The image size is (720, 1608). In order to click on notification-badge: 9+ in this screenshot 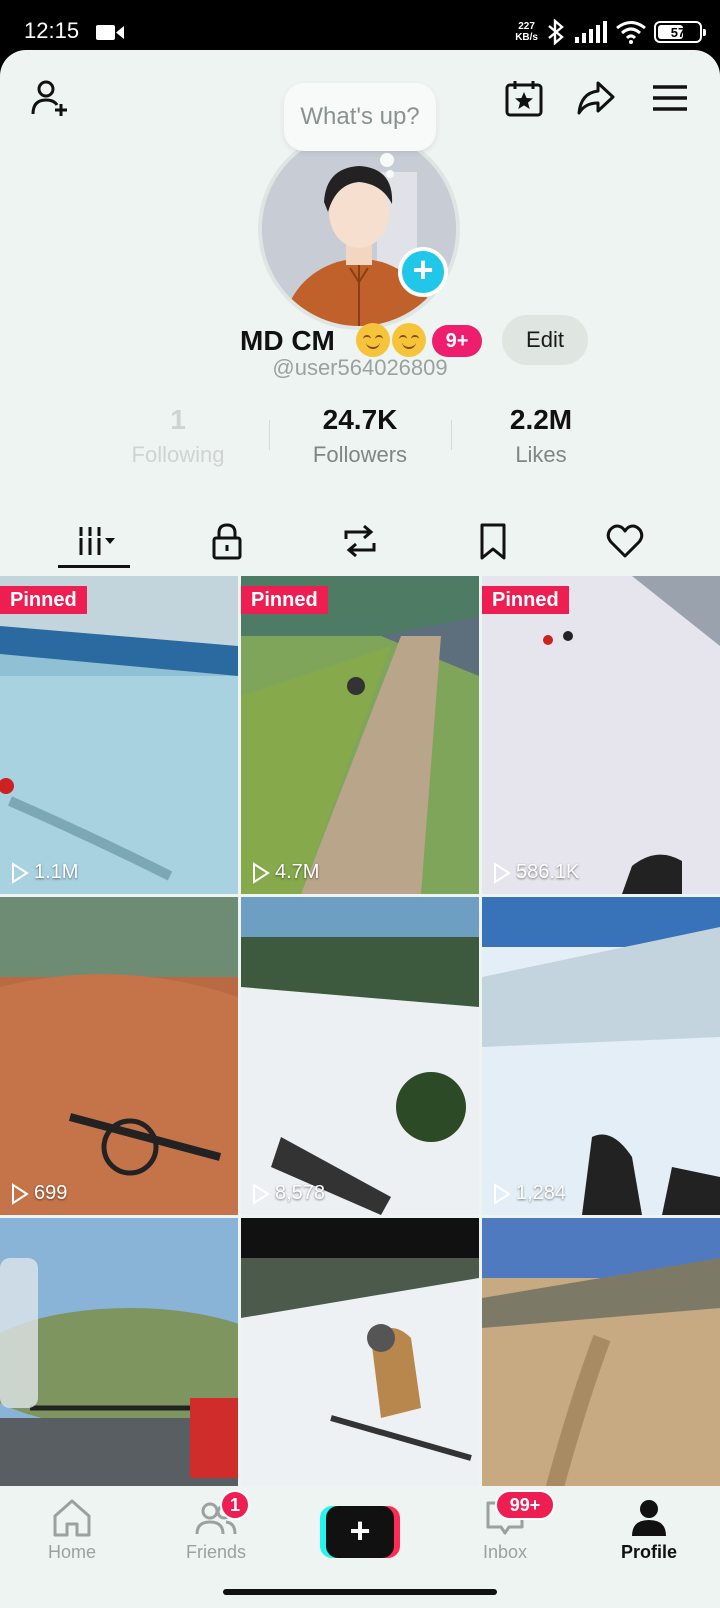, I will do `click(457, 341)`.